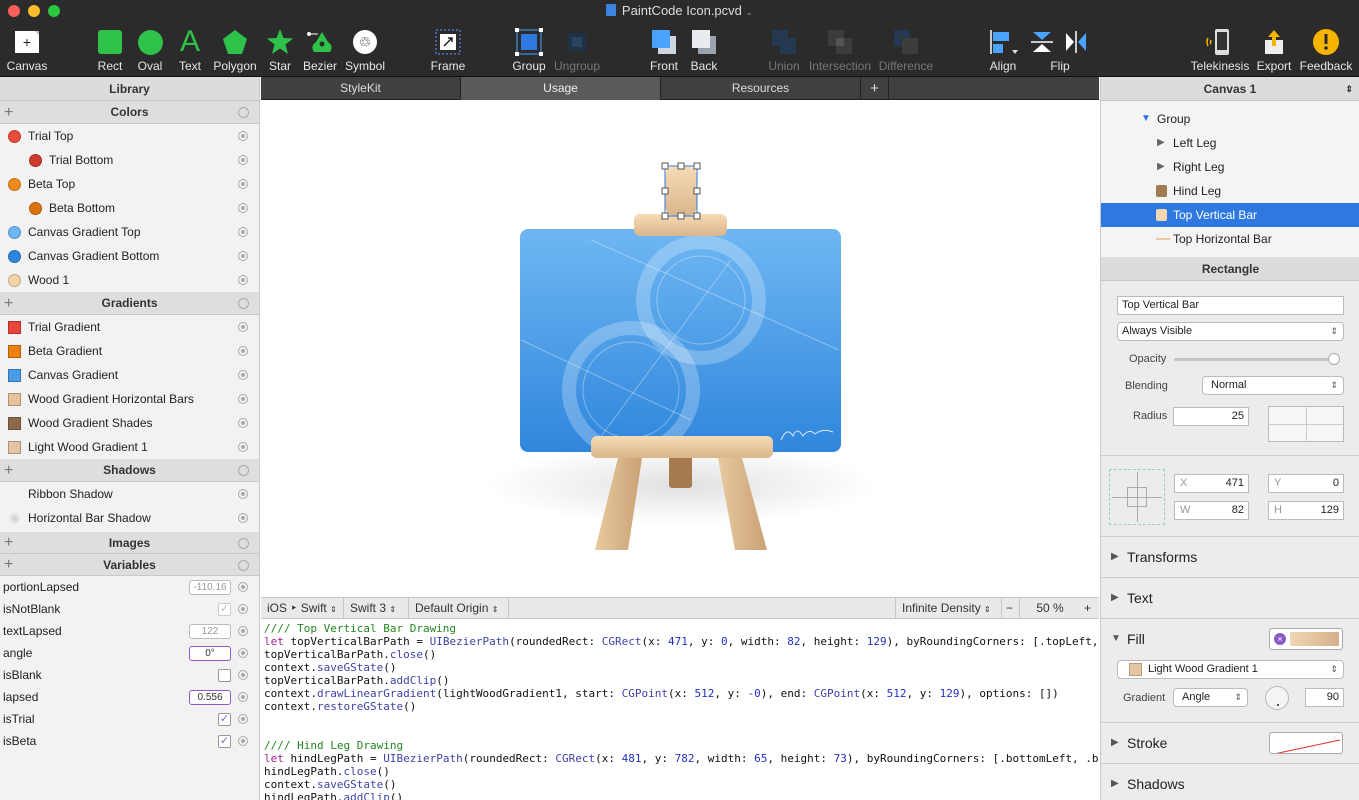  I want to click on opacity-slider, so click(1257, 359).